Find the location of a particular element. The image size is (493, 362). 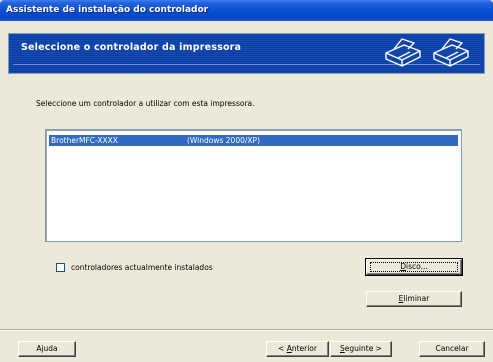

driver-os: (Windows 2000/XP) is located at coordinates (223, 140).